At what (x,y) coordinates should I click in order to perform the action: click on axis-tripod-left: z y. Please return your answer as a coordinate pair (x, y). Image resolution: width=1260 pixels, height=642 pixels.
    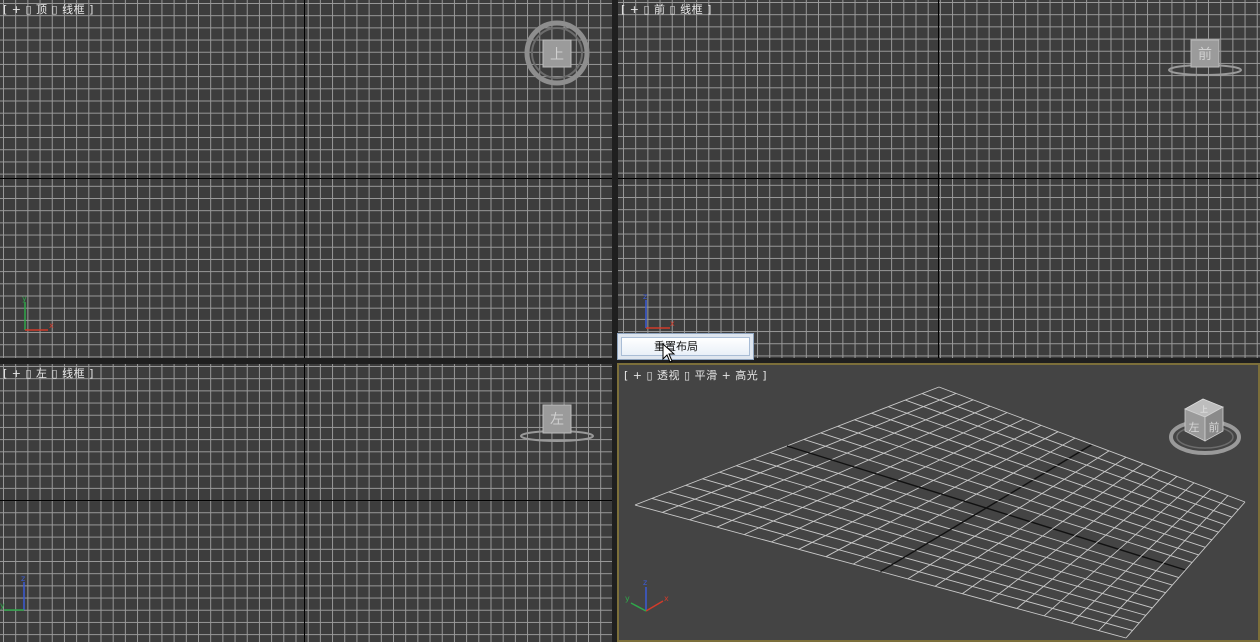
    Looking at the image, I should click on (12, 592).